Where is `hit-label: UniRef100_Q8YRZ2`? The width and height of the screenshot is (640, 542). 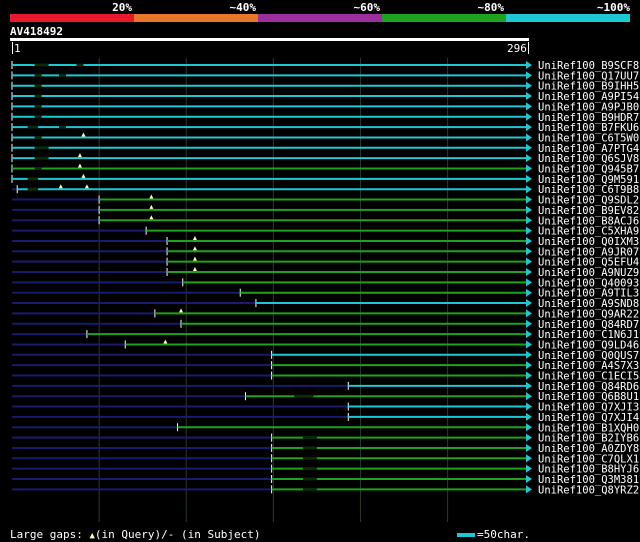 hit-label: UniRef100_Q8YRZ2 is located at coordinates (588, 490).